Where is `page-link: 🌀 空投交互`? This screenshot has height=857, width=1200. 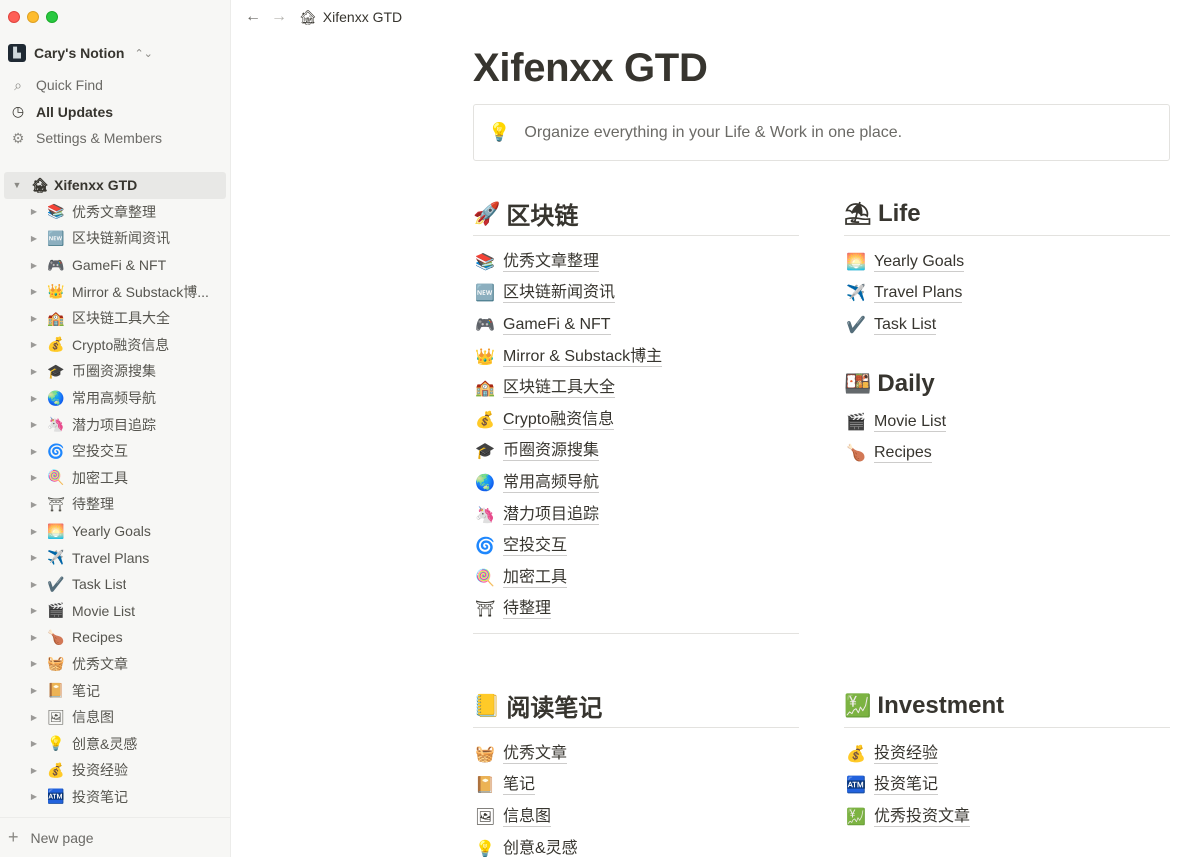 page-link: 🌀 空投交互 is located at coordinates (636, 546).